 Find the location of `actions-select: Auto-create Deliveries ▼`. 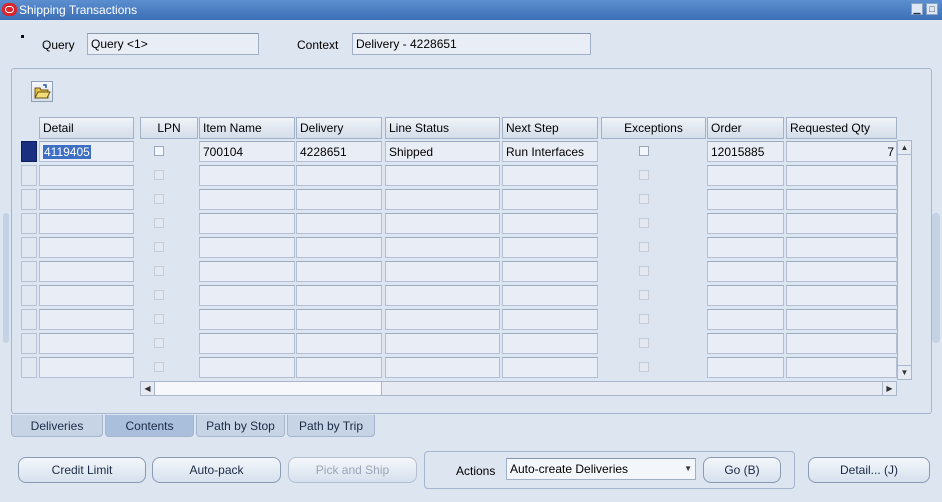

actions-select: Auto-create Deliveries ▼ is located at coordinates (601, 469).